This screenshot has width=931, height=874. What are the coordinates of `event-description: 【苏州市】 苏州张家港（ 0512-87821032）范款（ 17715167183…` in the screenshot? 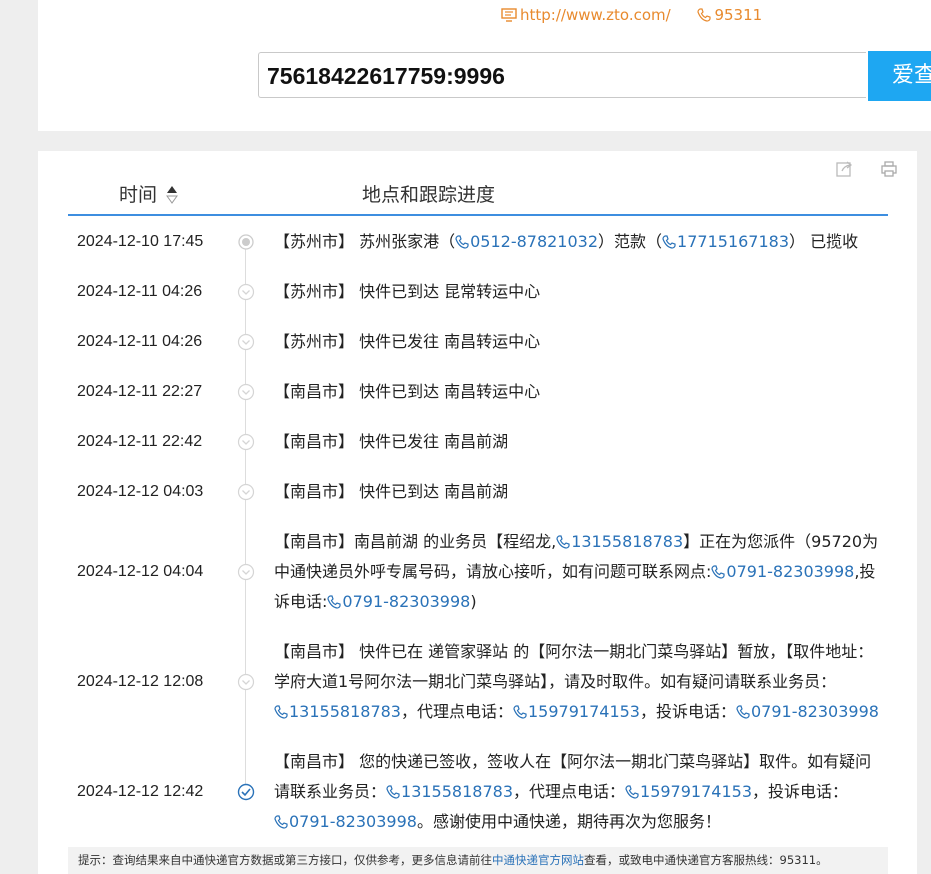 It's located at (579, 242).